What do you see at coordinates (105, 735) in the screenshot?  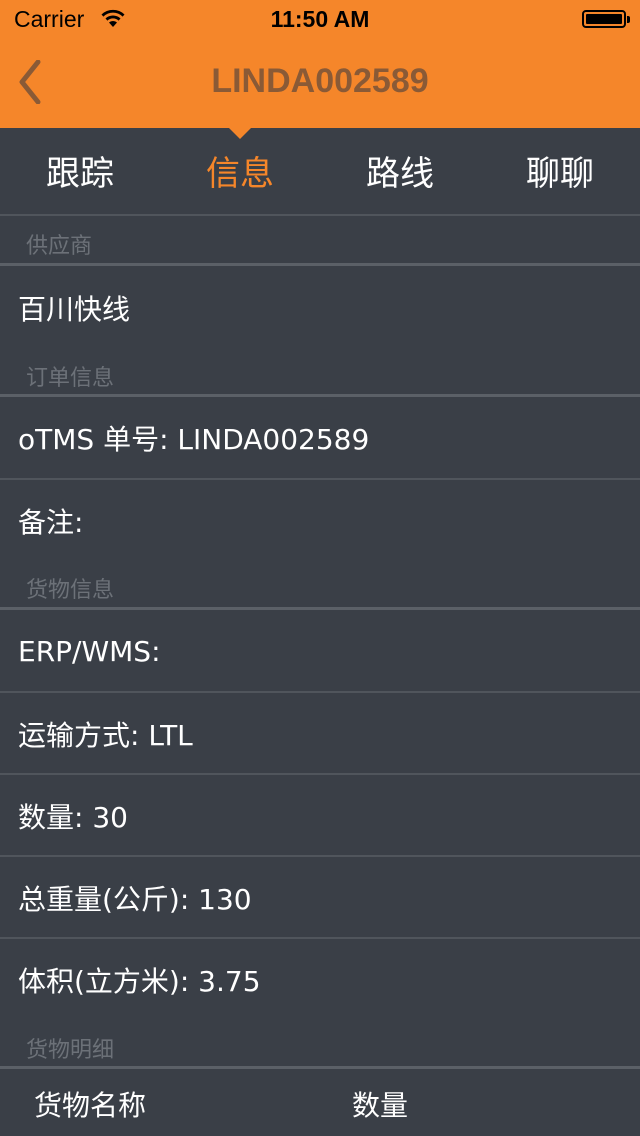 I see `transport-mode-row: 运输方式: LTL` at bounding box center [105, 735].